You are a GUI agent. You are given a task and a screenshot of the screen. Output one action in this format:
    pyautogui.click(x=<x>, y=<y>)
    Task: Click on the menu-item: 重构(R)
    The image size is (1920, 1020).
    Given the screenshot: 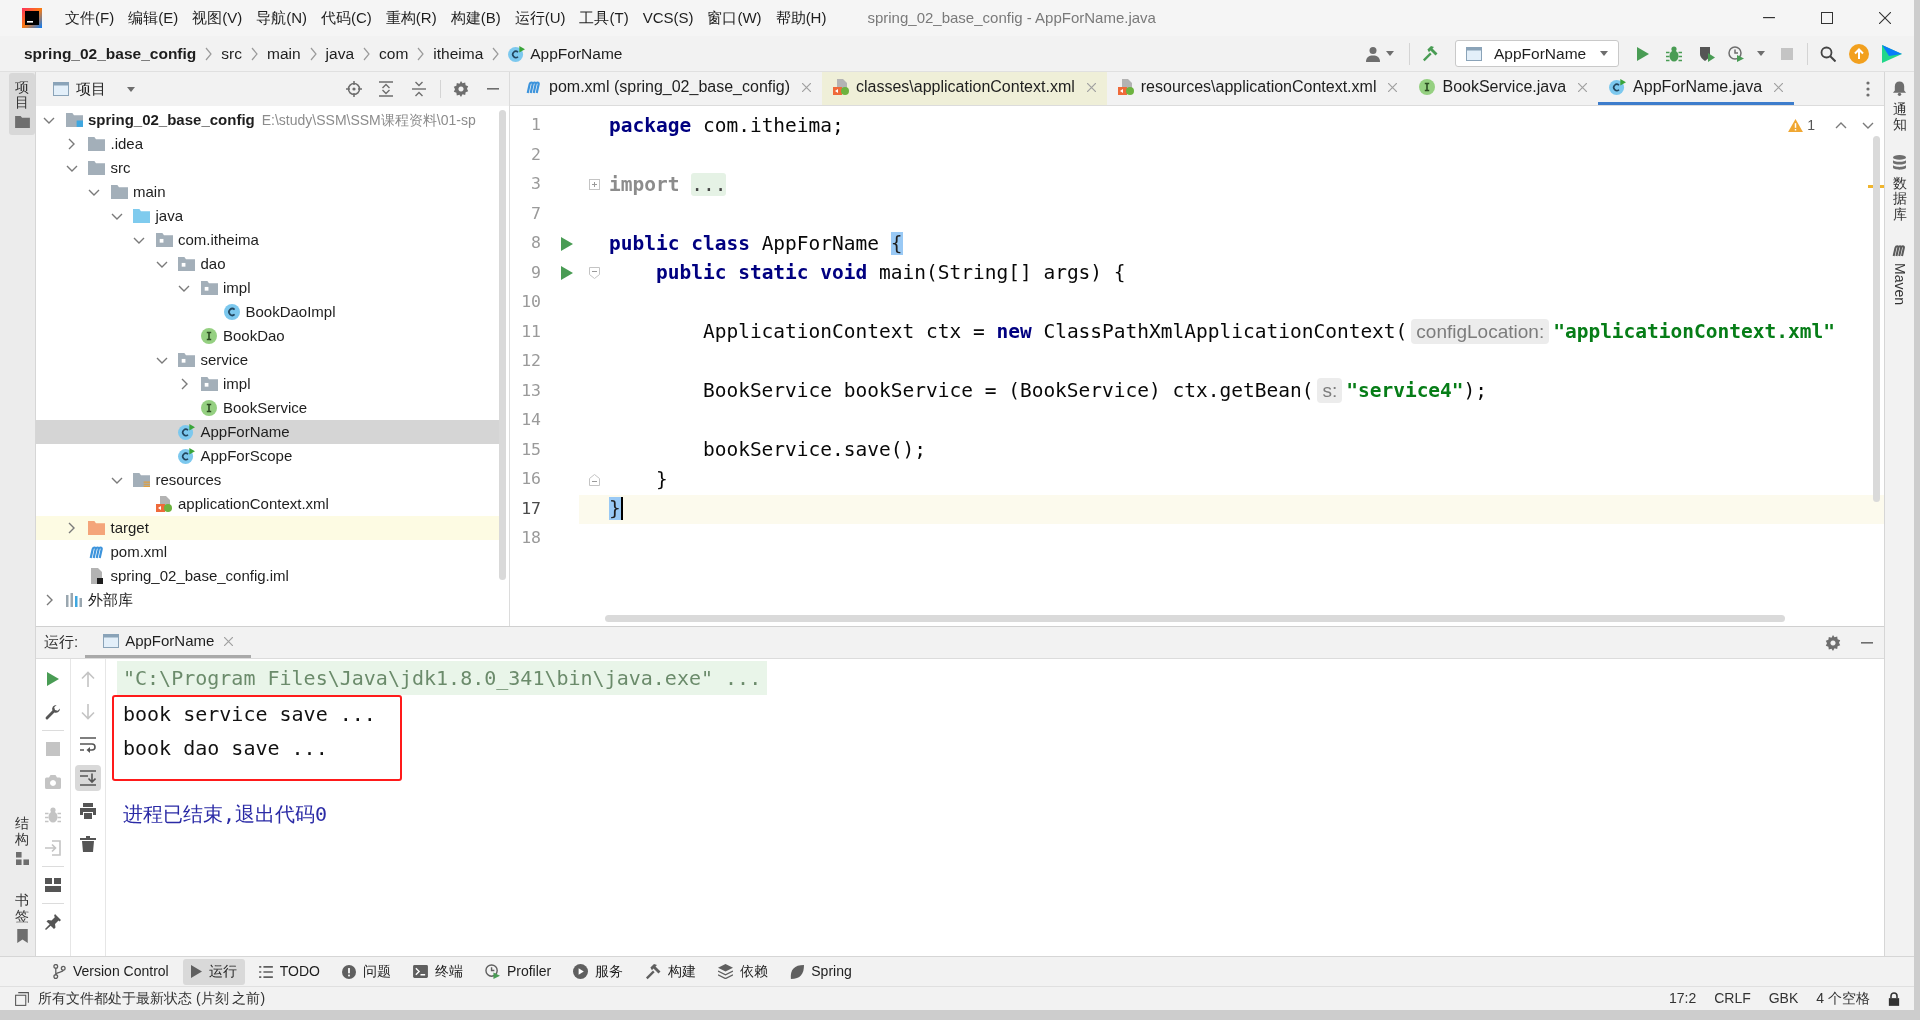 What is the action you would take?
    pyautogui.click(x=411, y=18)
    